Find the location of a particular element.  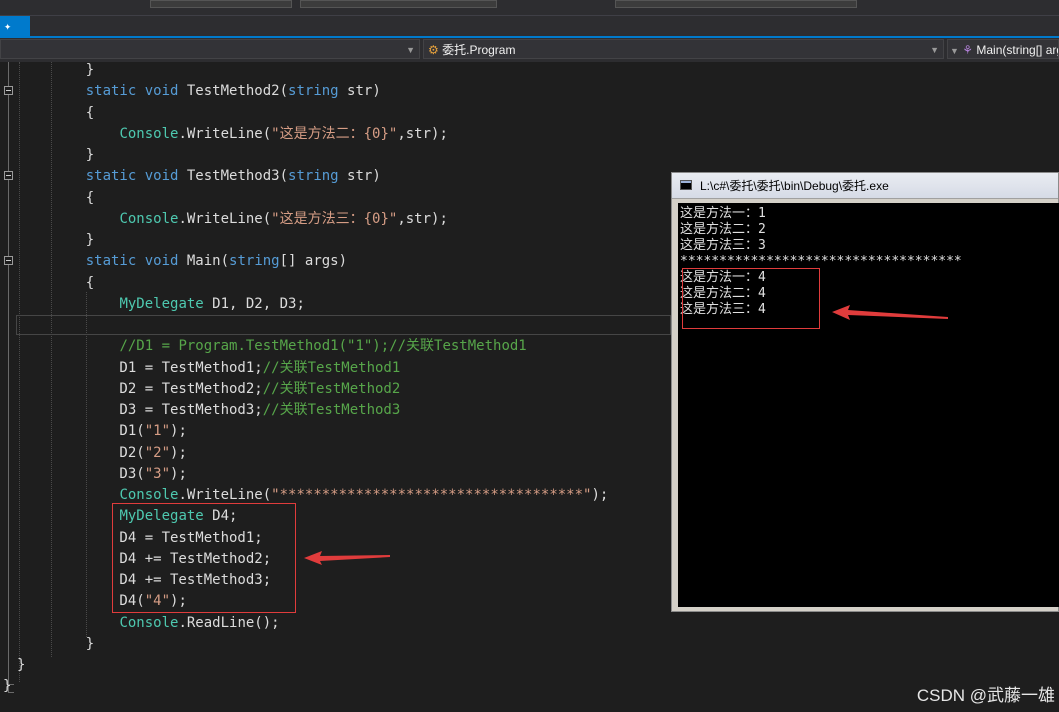

code-line: Console.ReadLine(); is located at coordinates (166, 623).